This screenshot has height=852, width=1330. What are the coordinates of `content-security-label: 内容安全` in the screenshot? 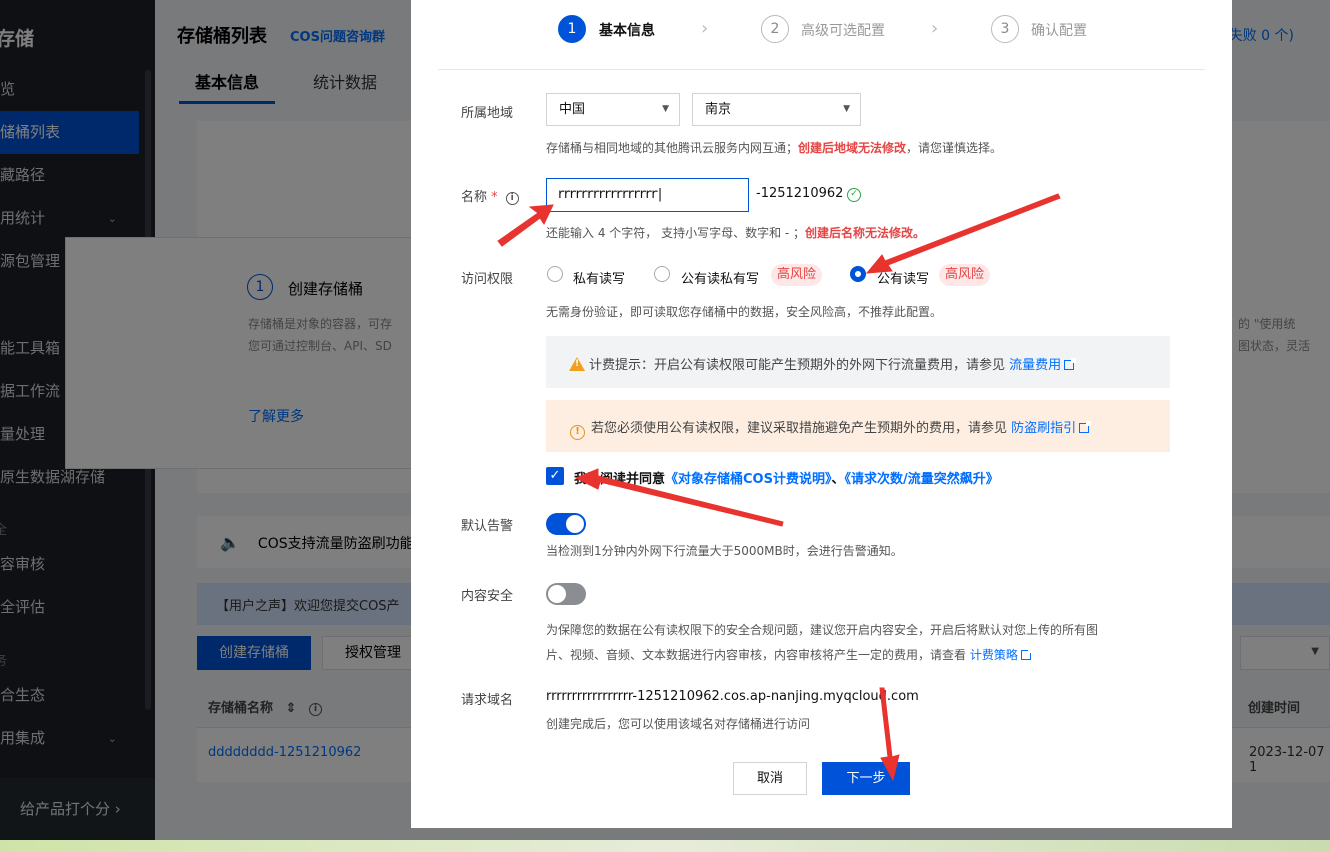 It's located at (487, 596).